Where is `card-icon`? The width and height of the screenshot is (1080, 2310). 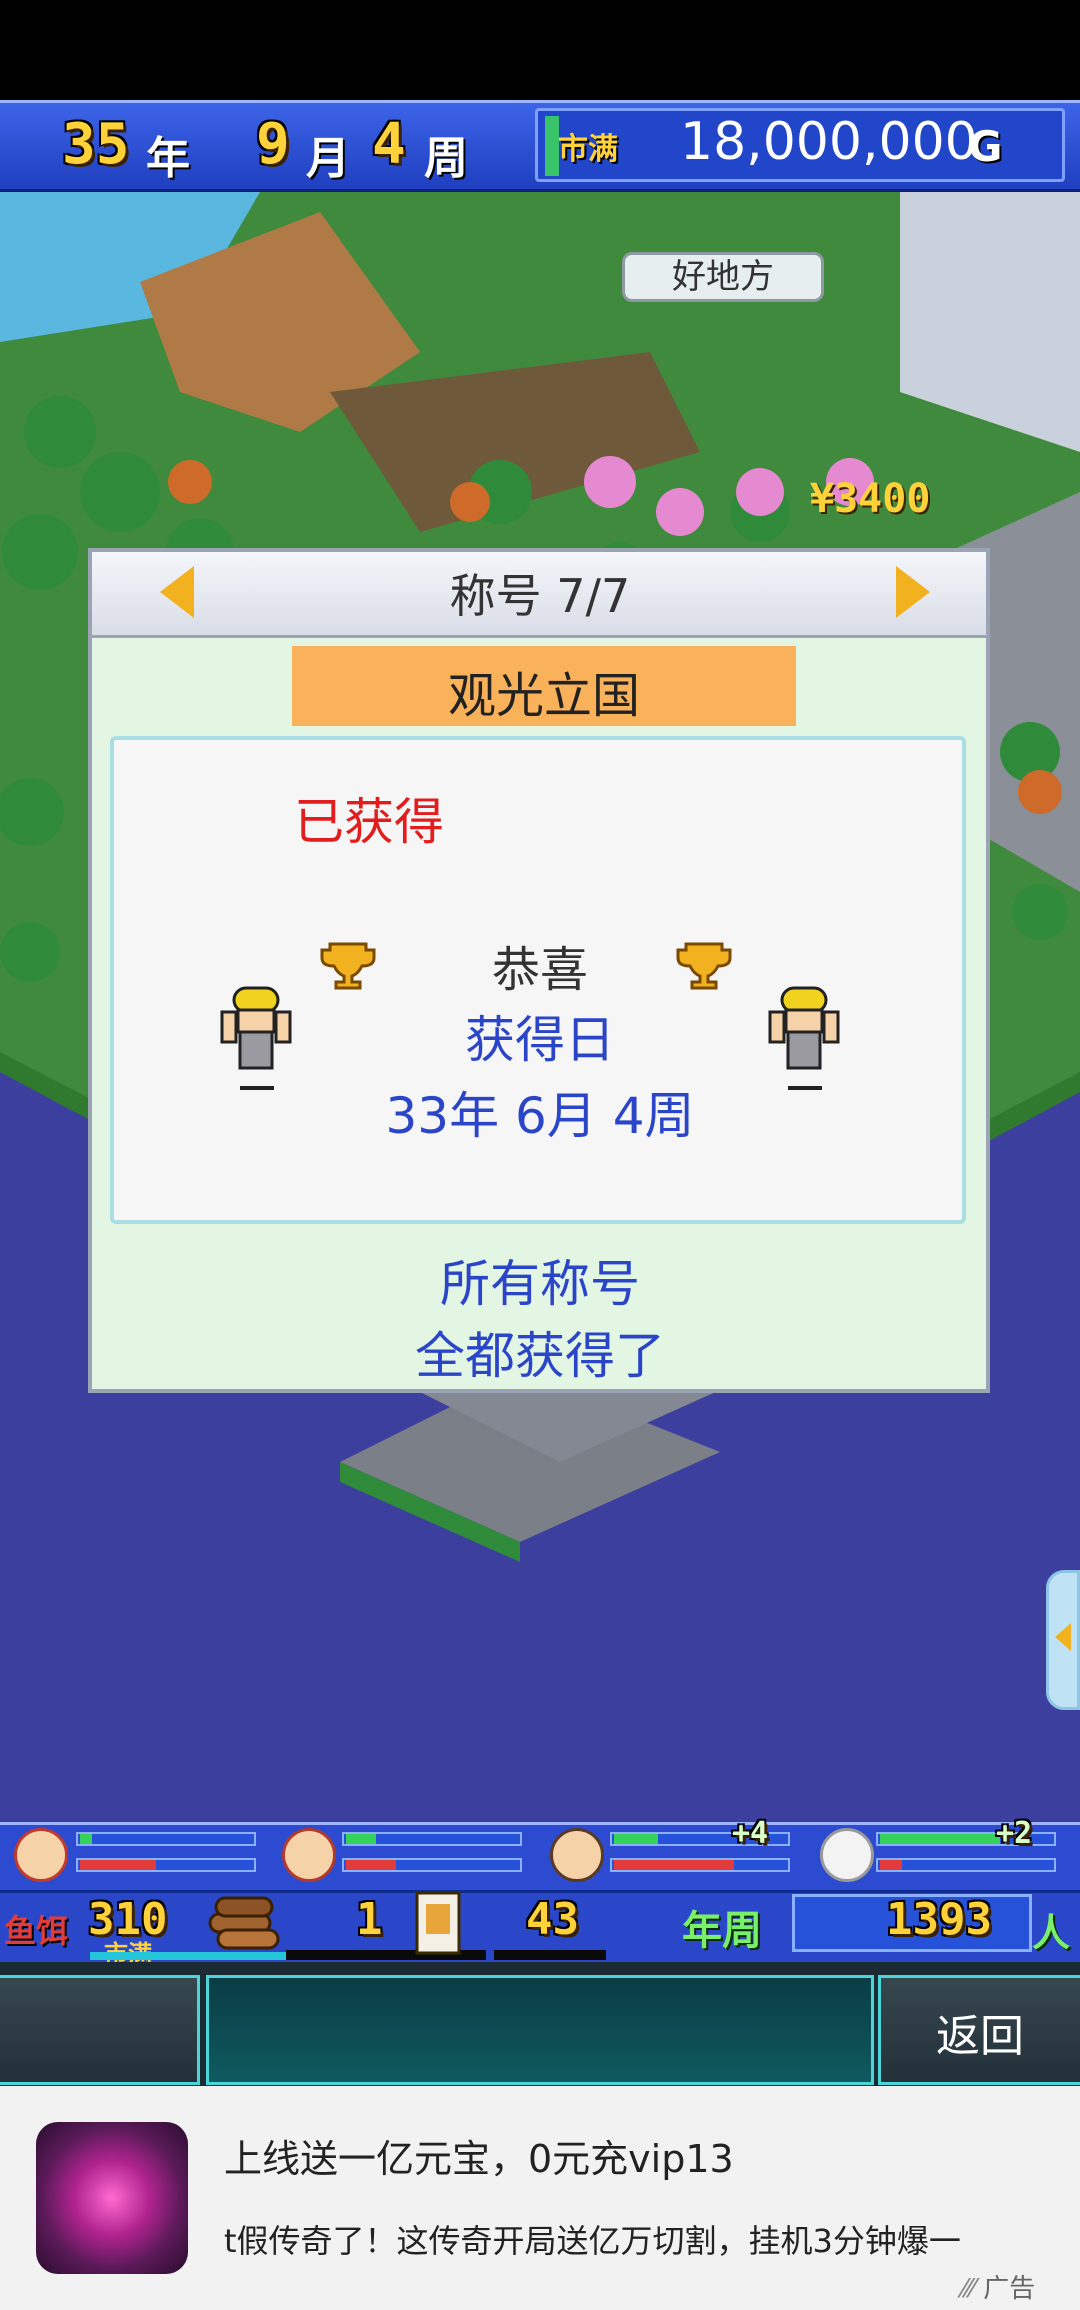 card-icon is located at coordinates (438, 1923).